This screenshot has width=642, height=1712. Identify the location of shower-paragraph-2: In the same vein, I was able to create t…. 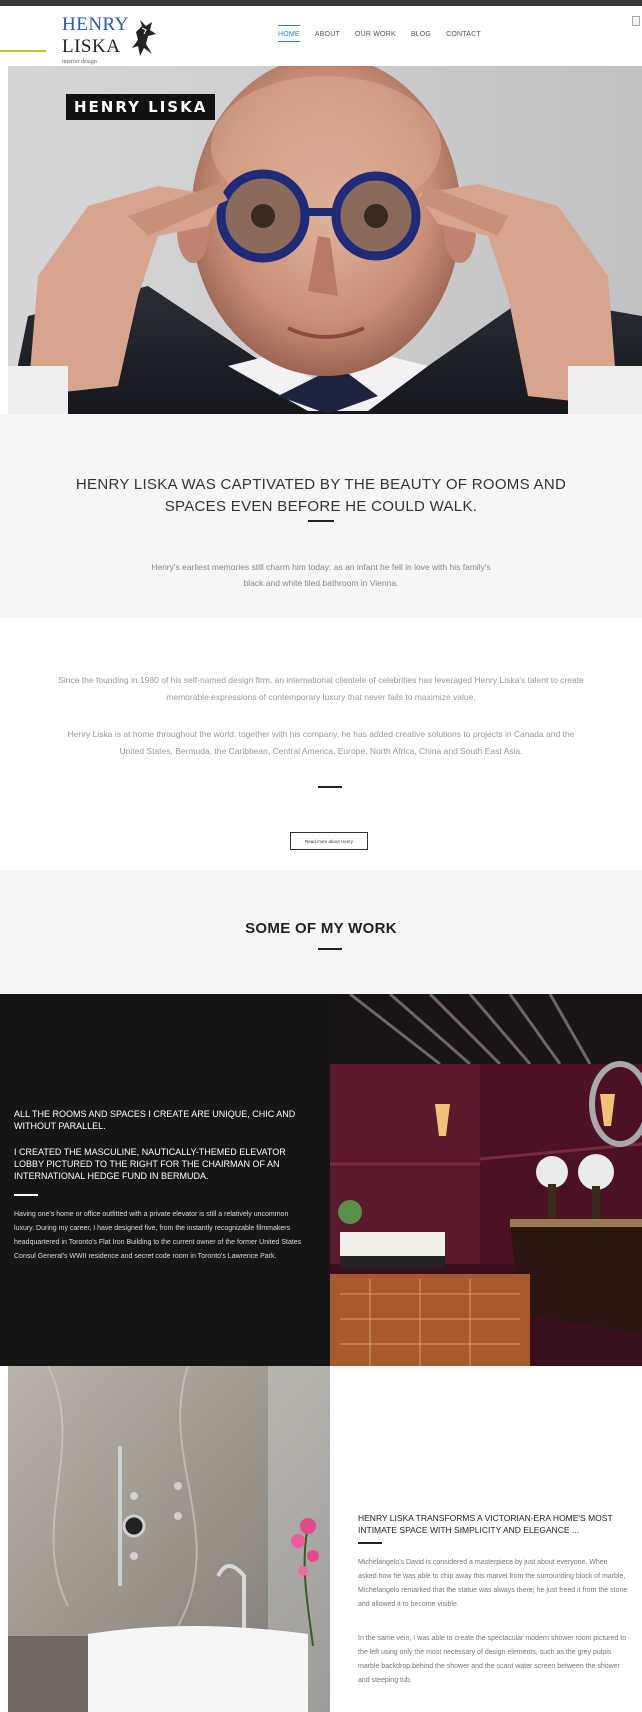
(492, 1659).